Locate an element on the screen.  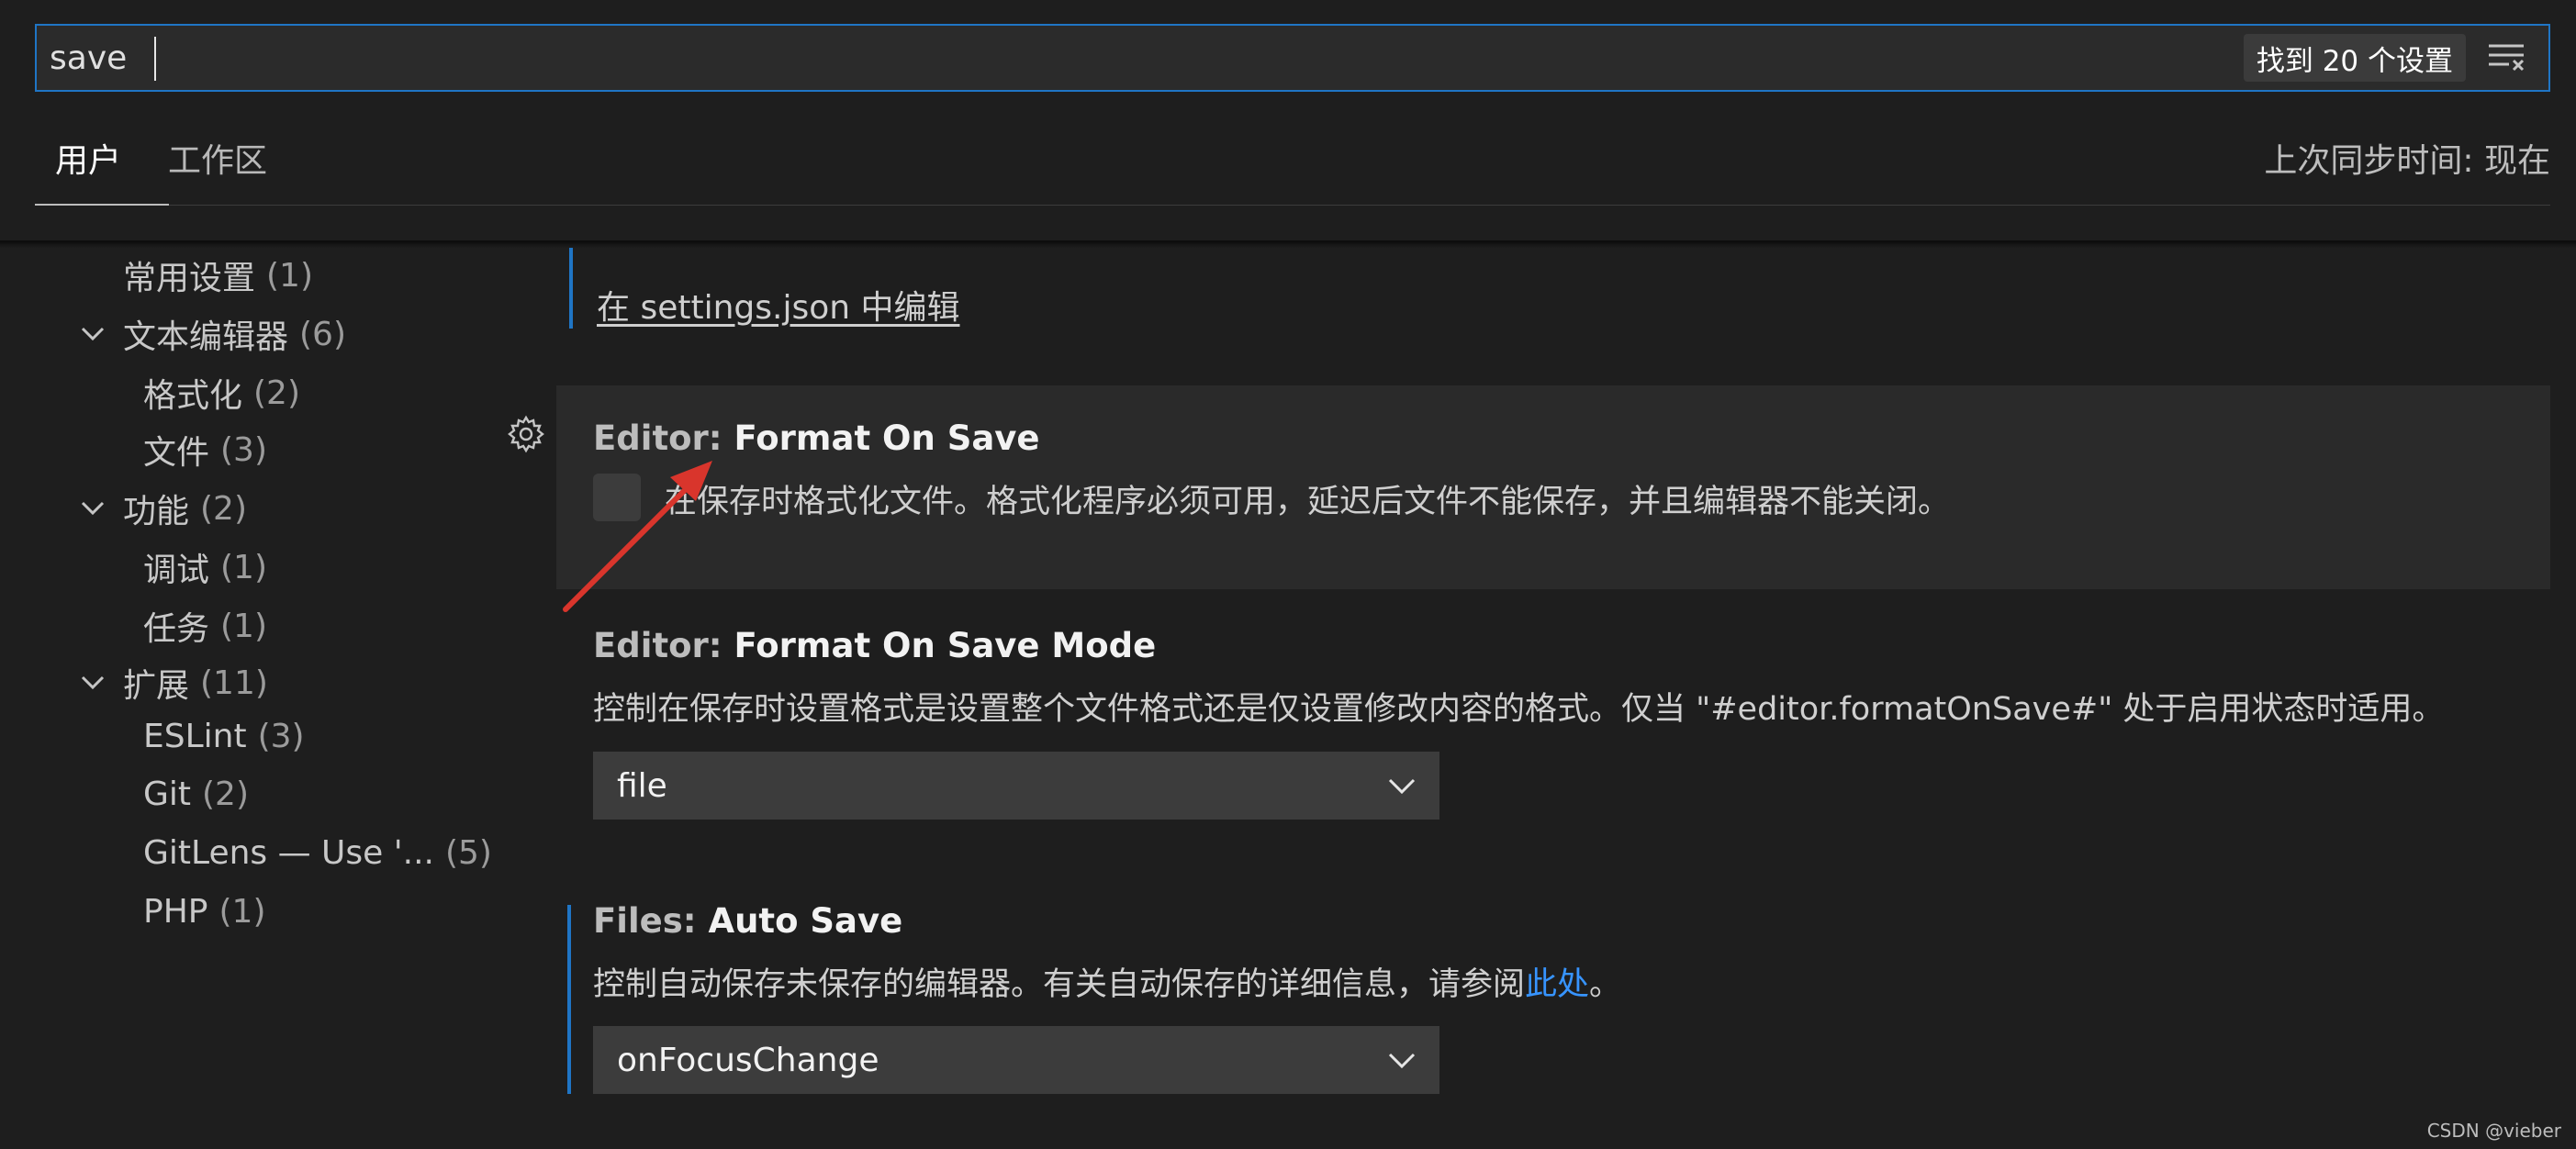
auto-save-select: onFocusChange is located at coordinates (1016, 1060).